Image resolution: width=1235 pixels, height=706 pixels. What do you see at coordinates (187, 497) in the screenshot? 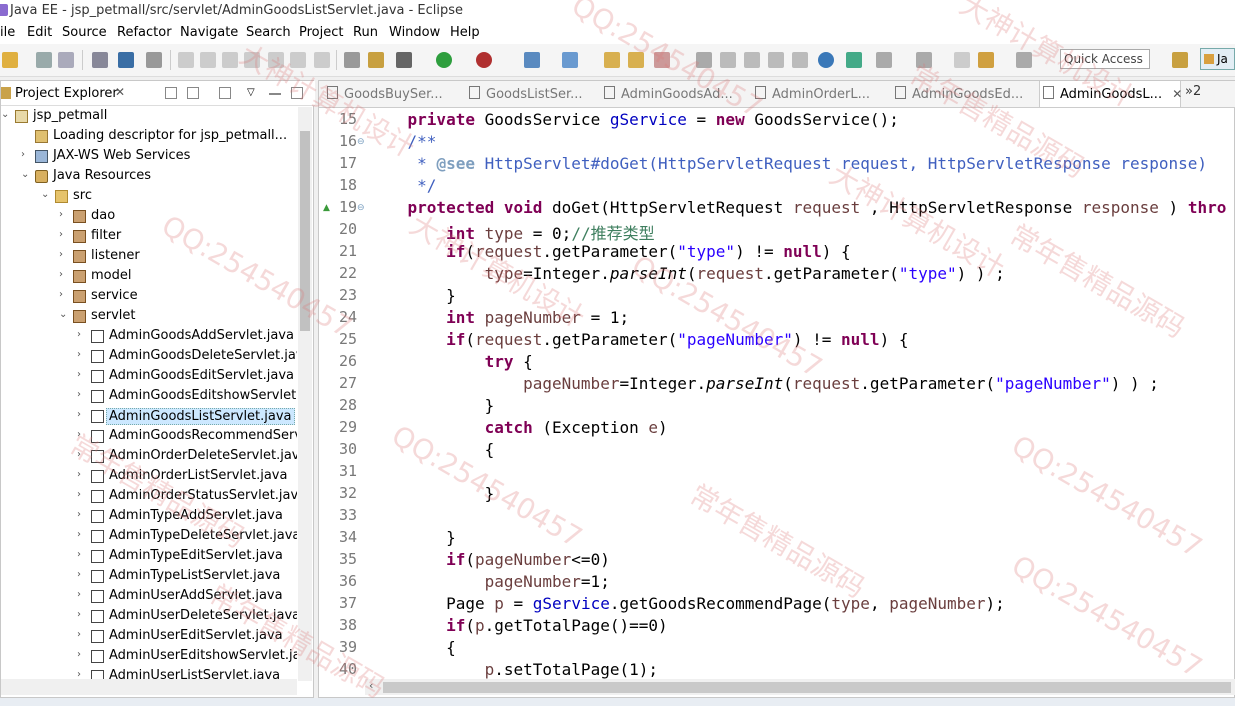
I see `tree-item: › AdminOrderStatusServlet.java` at bounding box center [187, 497].